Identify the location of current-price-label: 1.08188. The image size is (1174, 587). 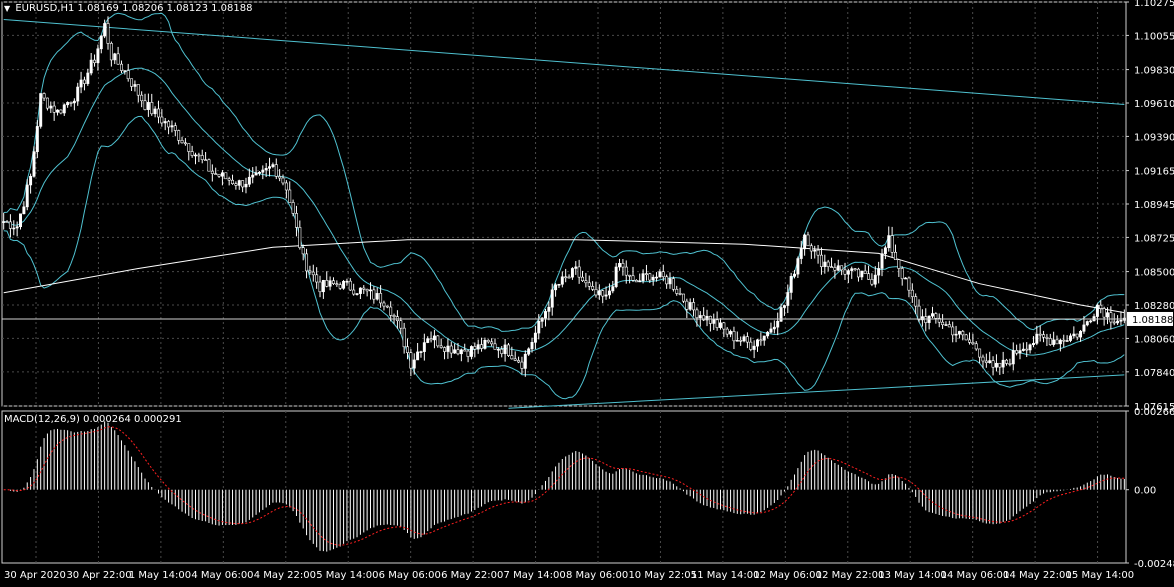
(1152, 320).